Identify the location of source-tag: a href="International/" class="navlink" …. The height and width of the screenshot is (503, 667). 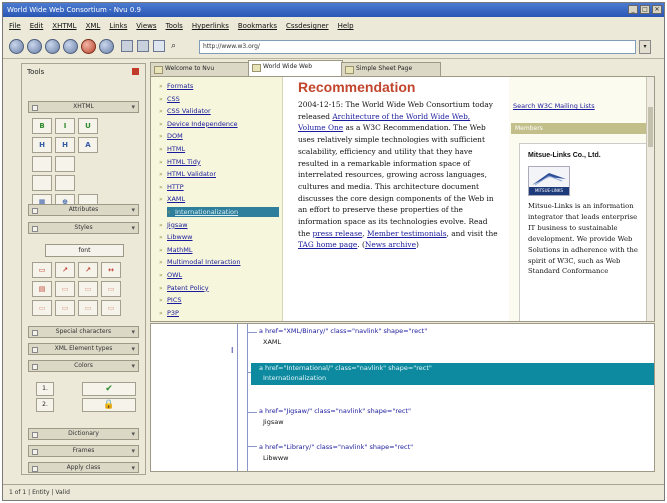
(452, 368).